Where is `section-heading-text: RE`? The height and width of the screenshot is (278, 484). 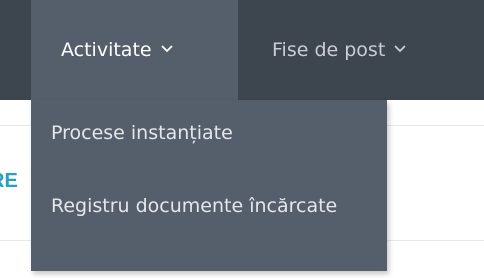
section-heading-text: RE is located at coordinates (9, 181).